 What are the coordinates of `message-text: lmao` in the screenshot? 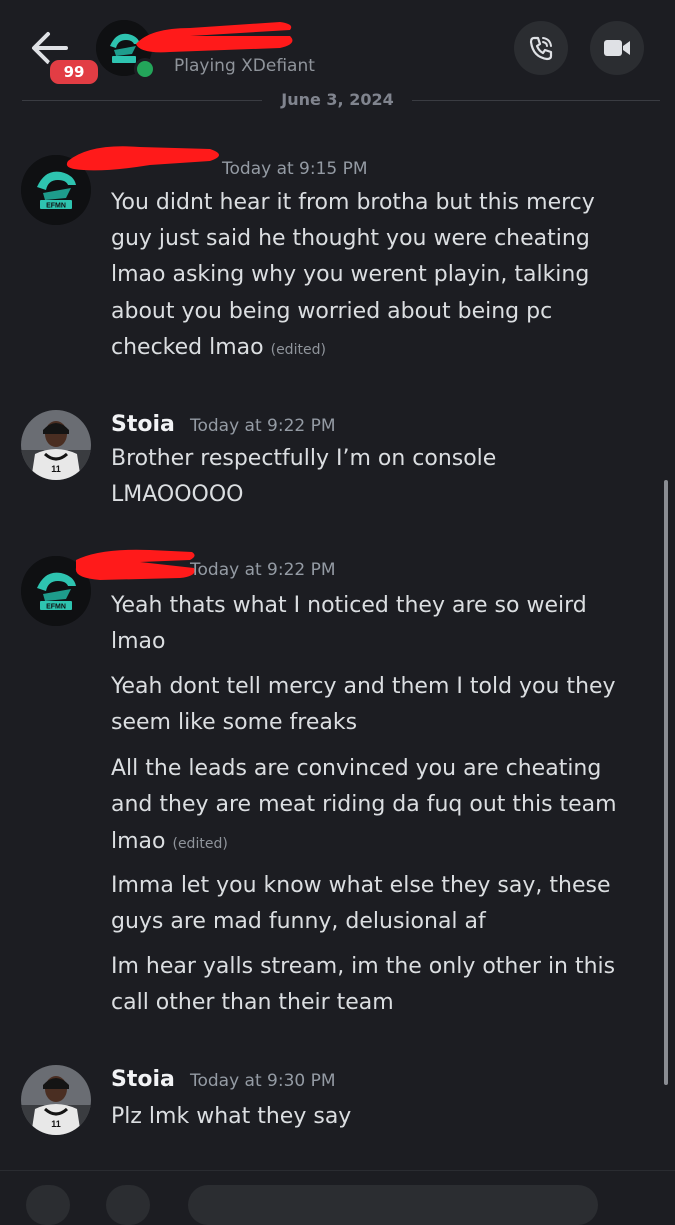 It's located at (138, 841).